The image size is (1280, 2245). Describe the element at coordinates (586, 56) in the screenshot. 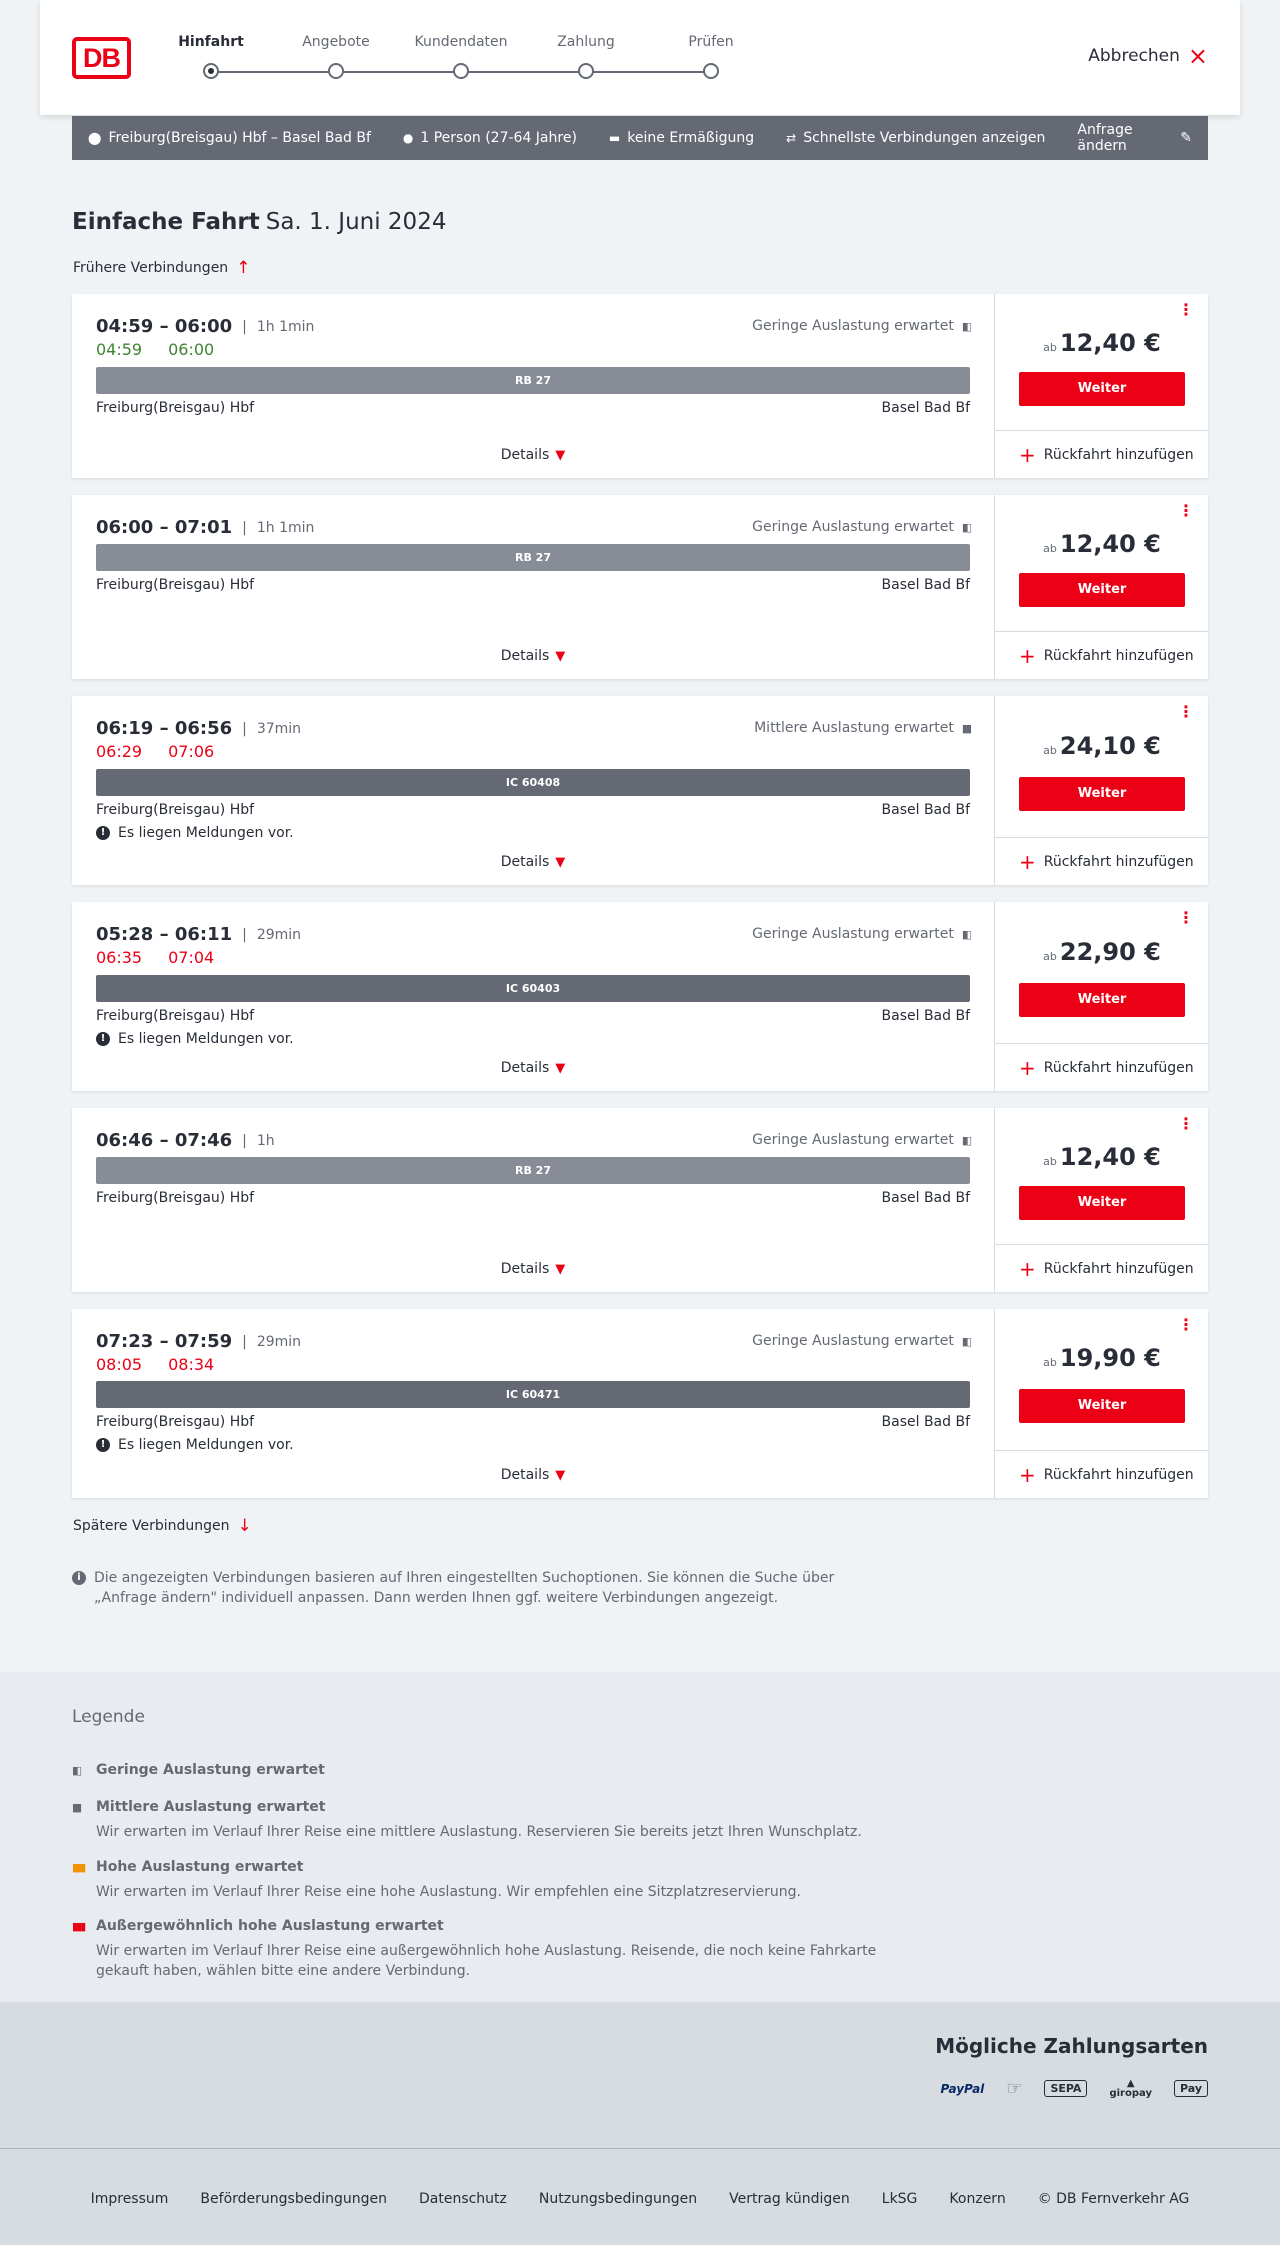

I see `step-zahlung: Zahlung` at that location.